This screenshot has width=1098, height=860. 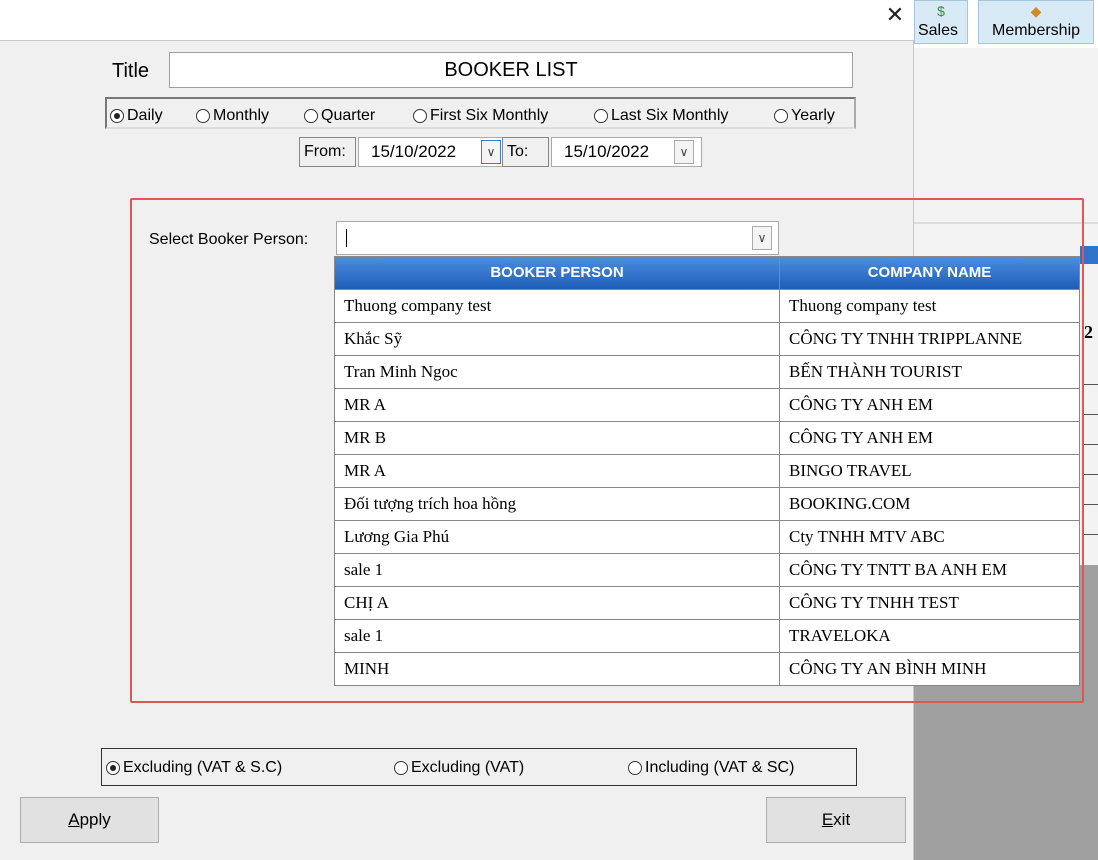 I want to click on background-partial-value: 2, so click(x=1088, y=332).